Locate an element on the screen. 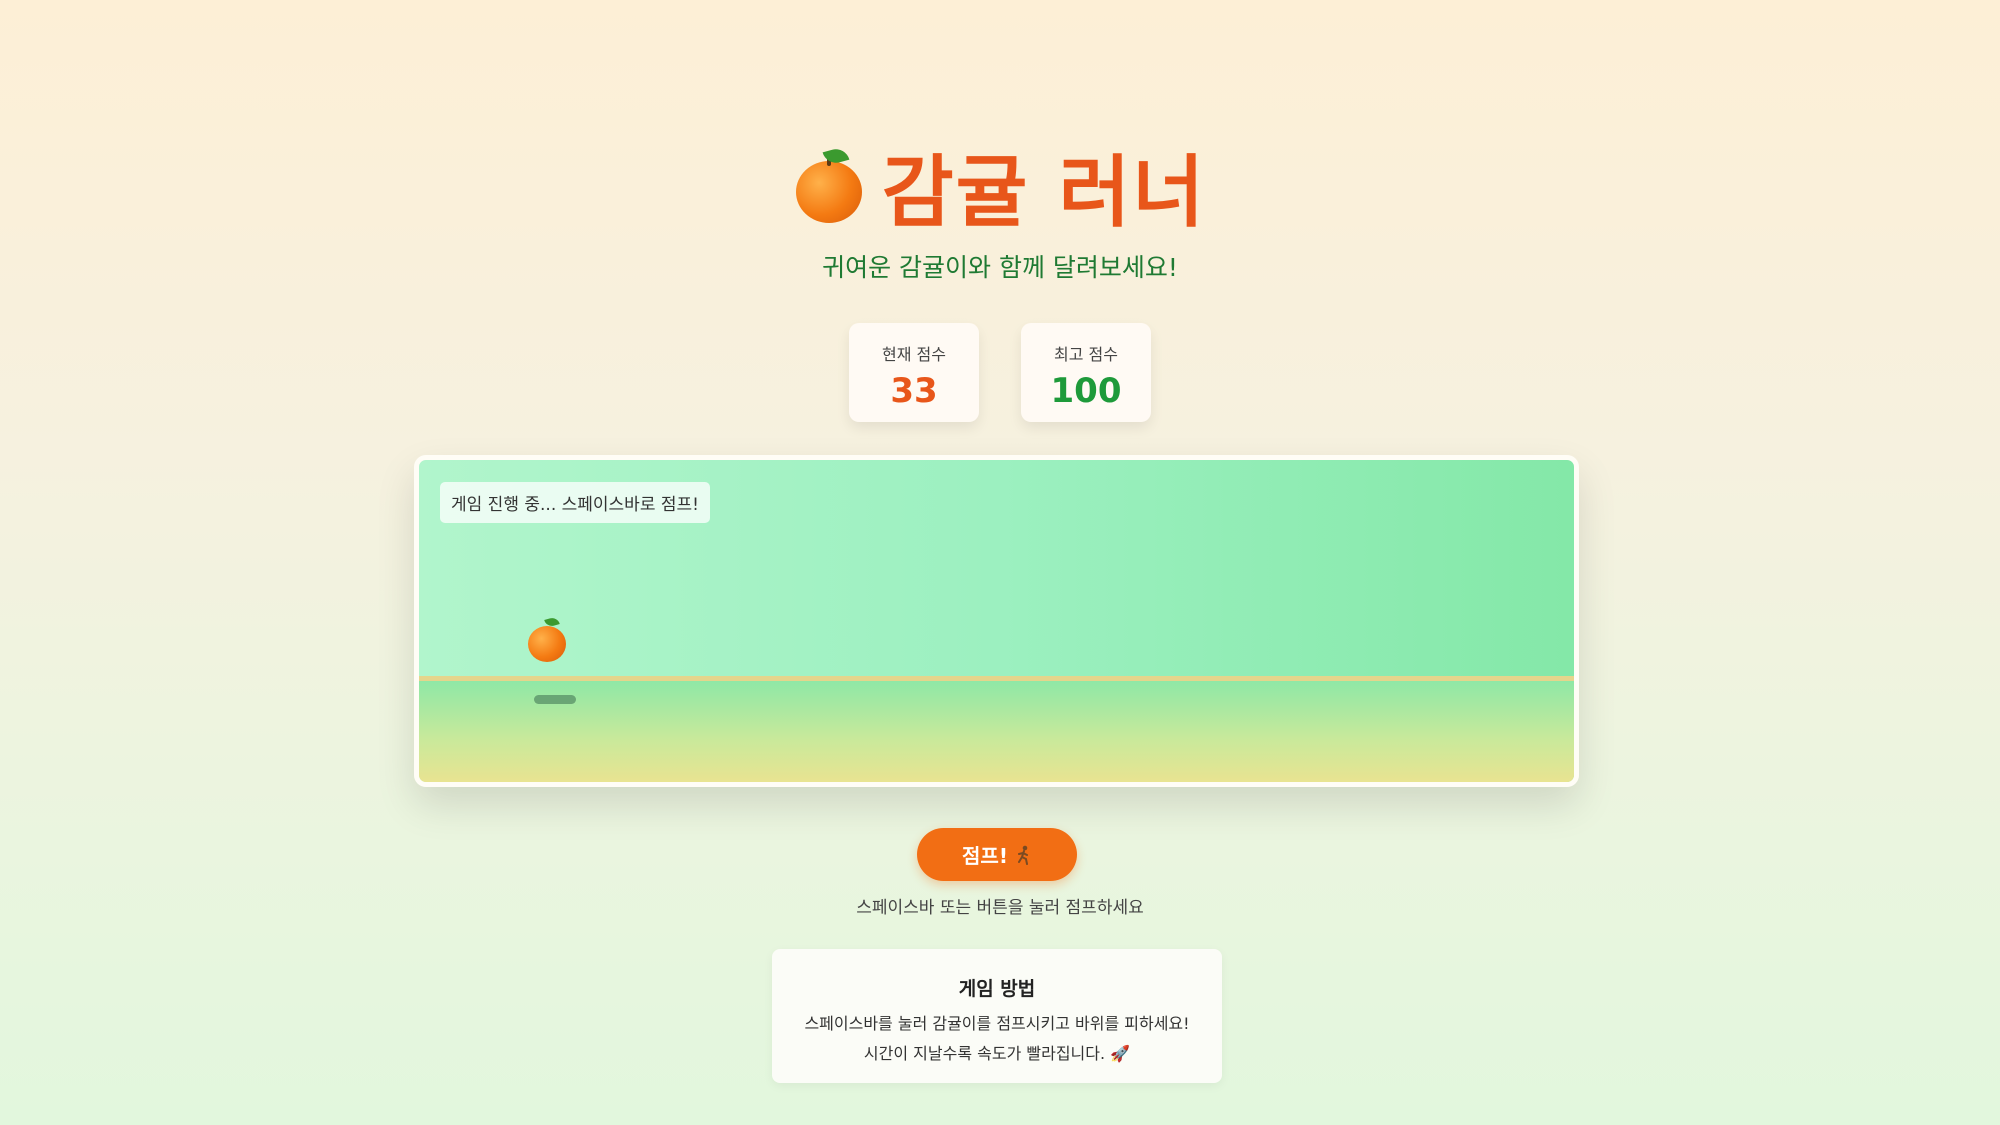 This screenshot has width=2000, height=1125. header: 감귤 러너 is located at coordinates (1000, 186).